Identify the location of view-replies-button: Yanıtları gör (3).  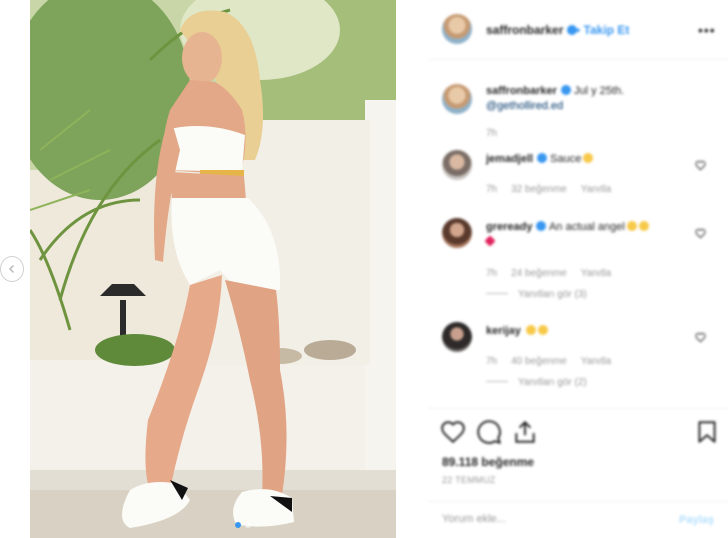
(536, 294).